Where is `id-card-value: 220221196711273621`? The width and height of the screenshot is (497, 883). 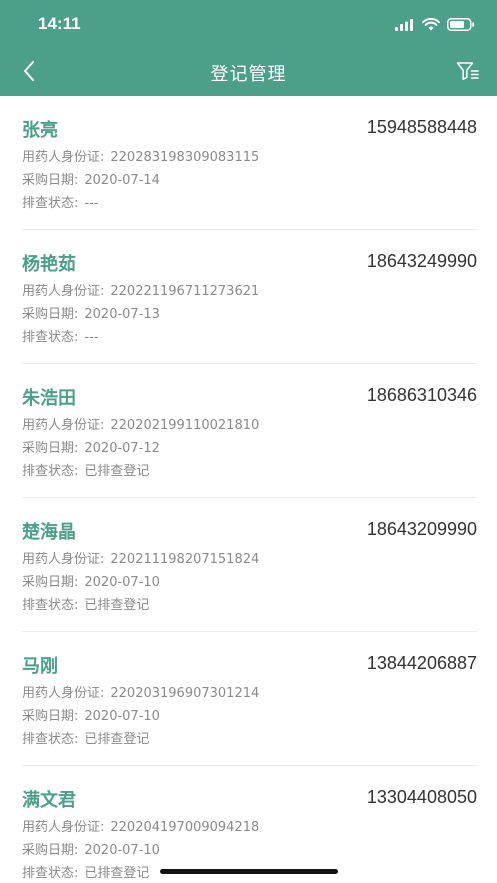 id-card-value: 220221196711273621 is located at coordinates (185, 291).